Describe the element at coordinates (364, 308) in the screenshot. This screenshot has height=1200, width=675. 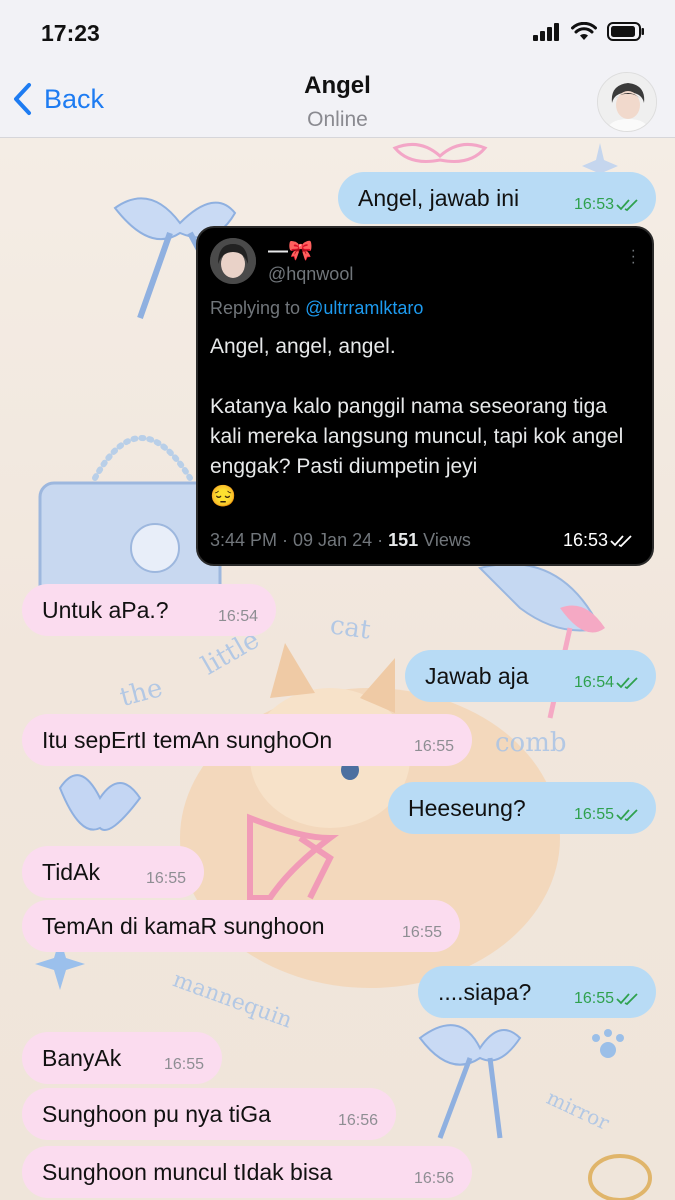
I see `reply-mention-link: @ultrramlktaro` at that location.